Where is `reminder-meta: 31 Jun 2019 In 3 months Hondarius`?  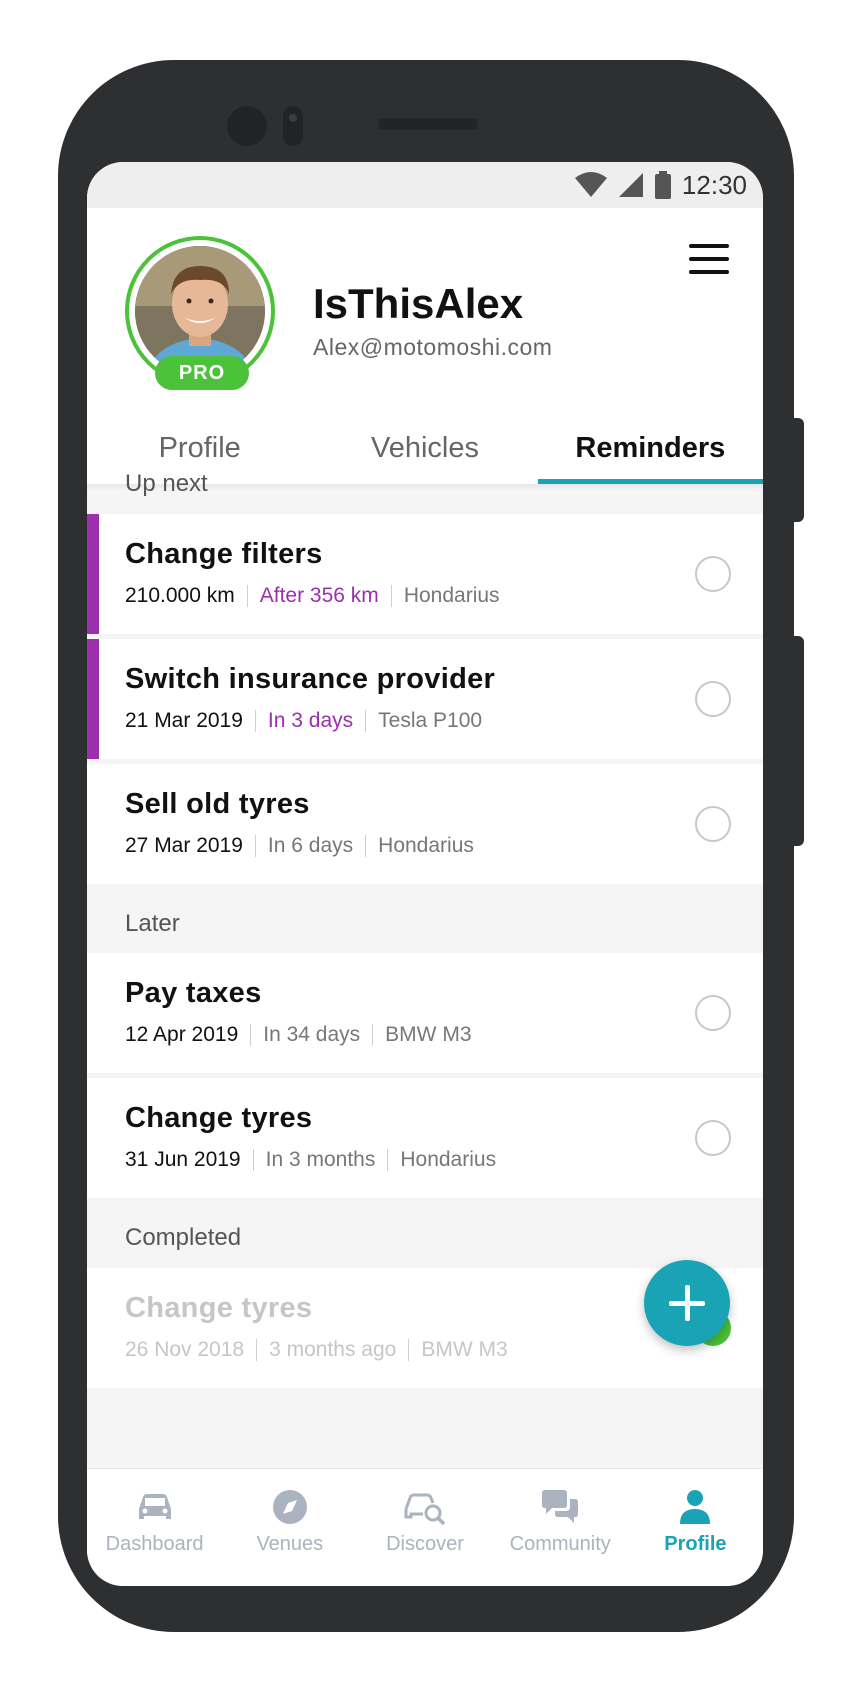 reminder-meta: 31 Jun 2019 In 3 months Hondarius is located at coordinates (310, 1160).